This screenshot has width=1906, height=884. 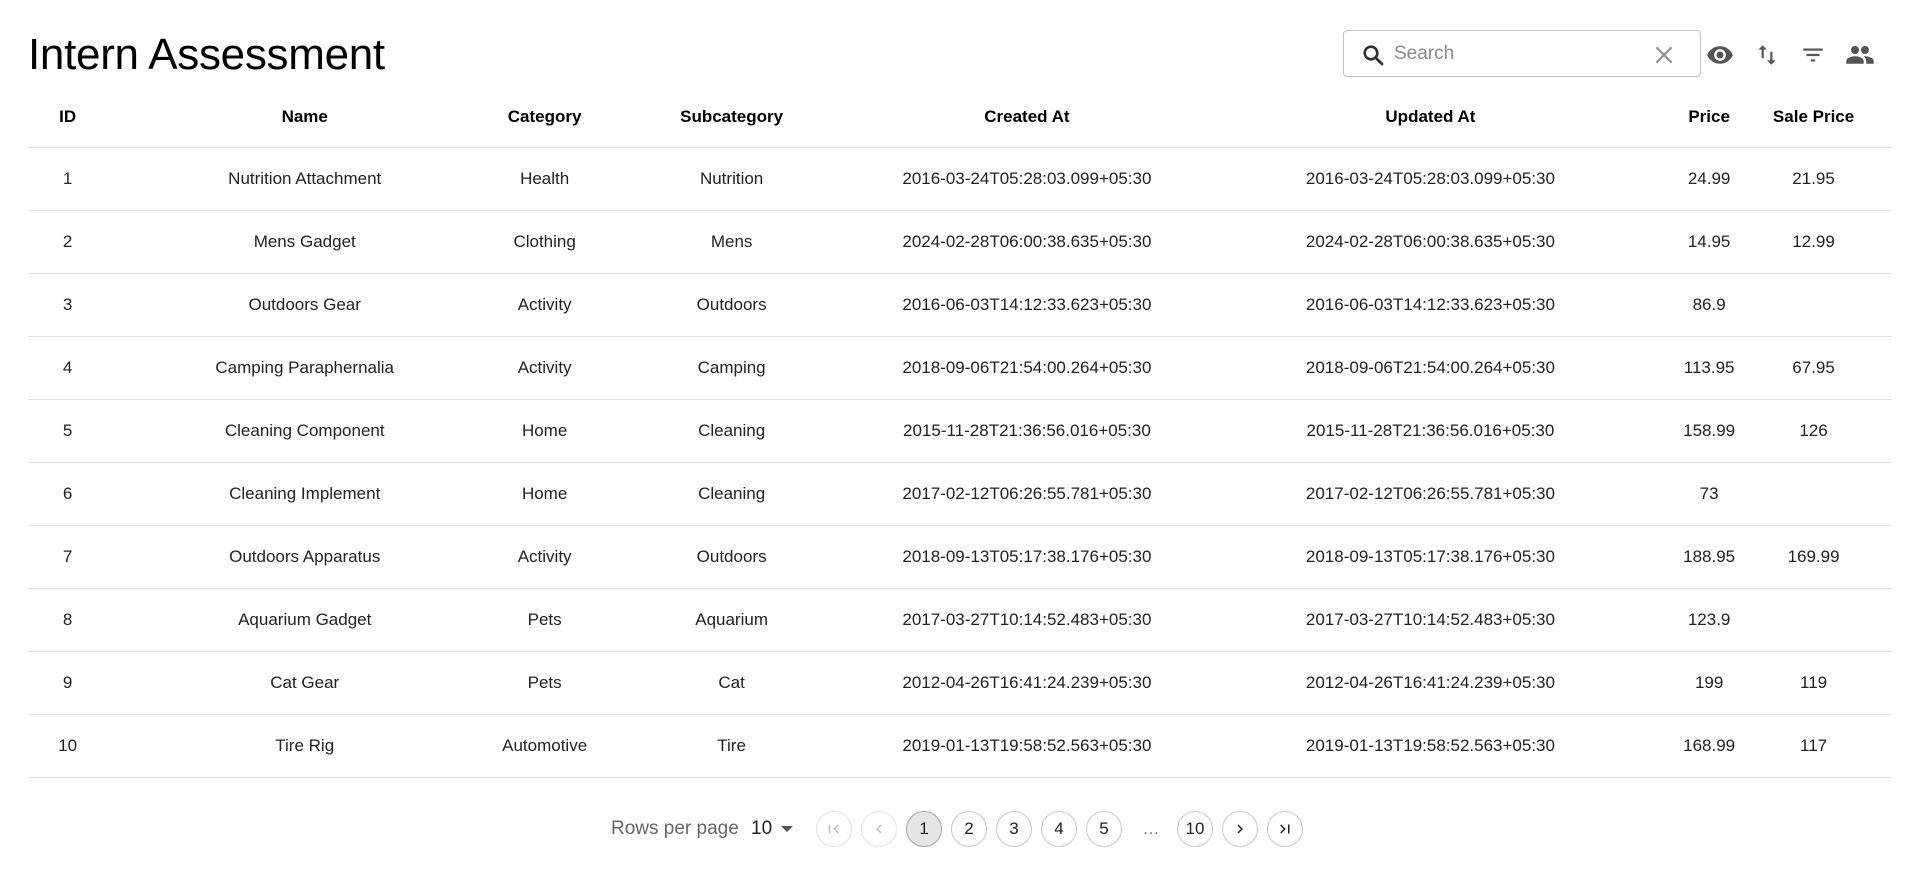 I want to click on cell-category: Health, so click(x=545, y=179).